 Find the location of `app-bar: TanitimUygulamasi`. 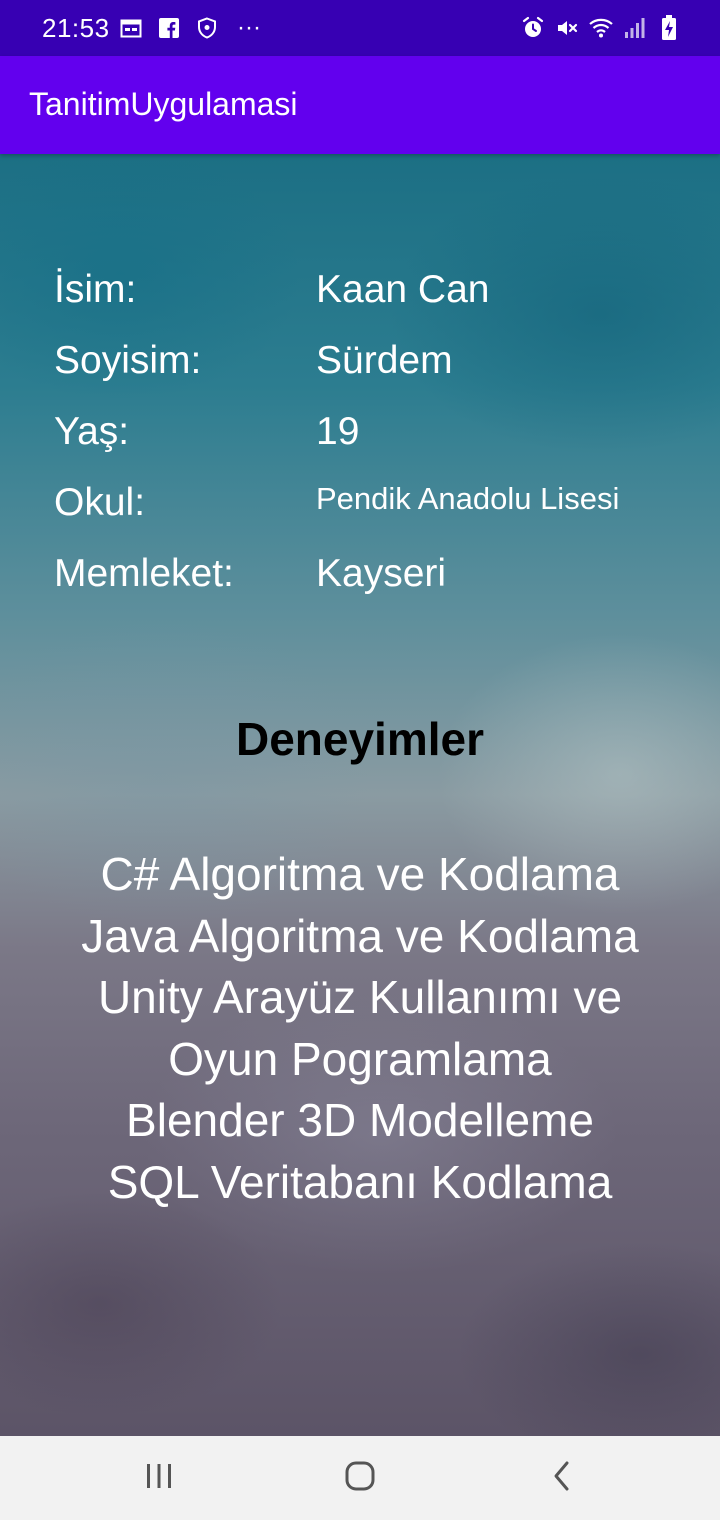

app-bar: TanitimUygulamasi is located at coordinates (360, 105).